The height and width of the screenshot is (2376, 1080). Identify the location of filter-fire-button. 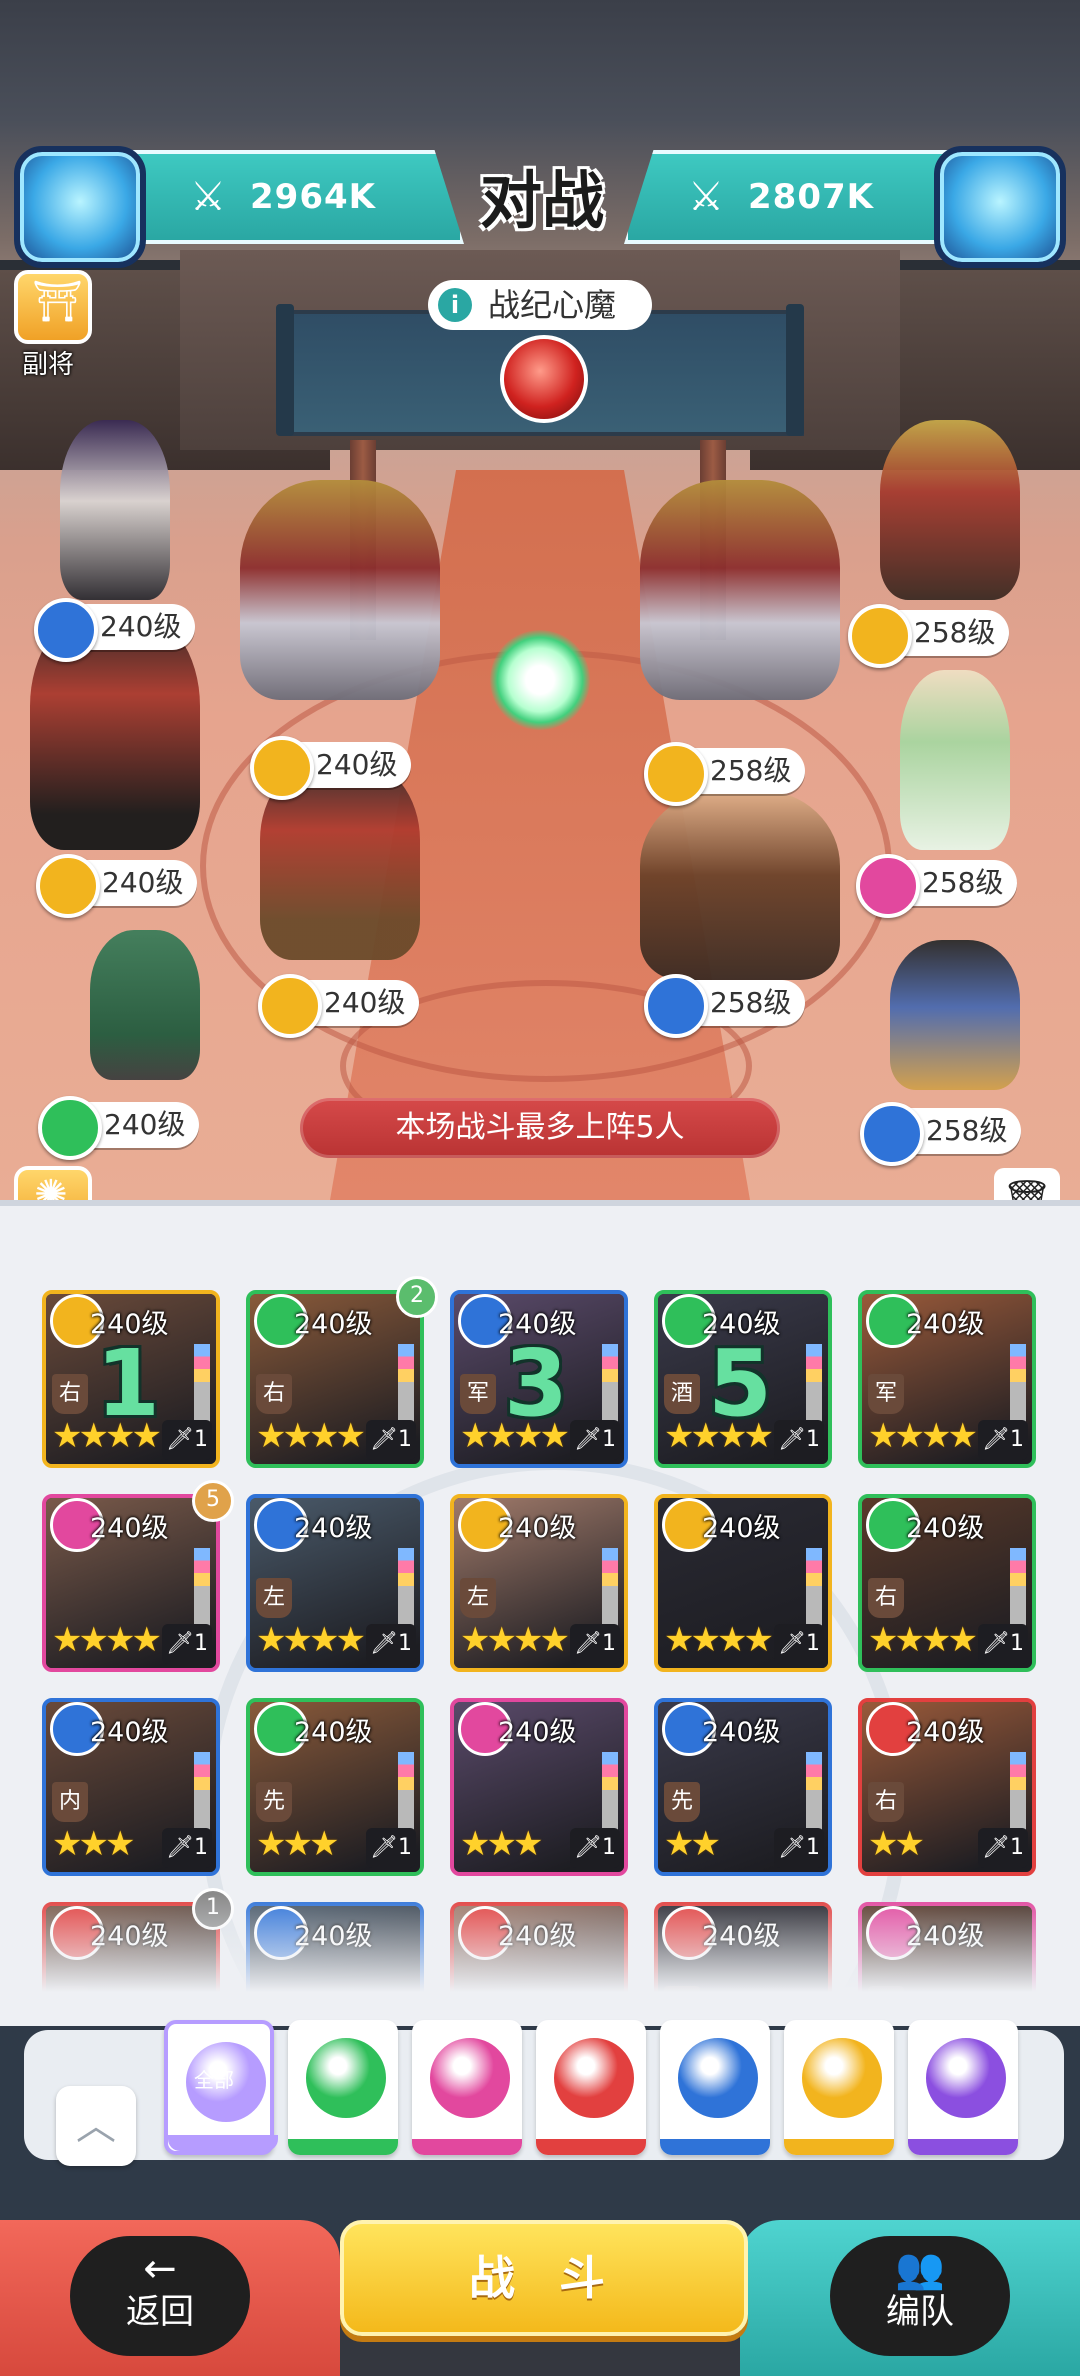
(591, 2087).